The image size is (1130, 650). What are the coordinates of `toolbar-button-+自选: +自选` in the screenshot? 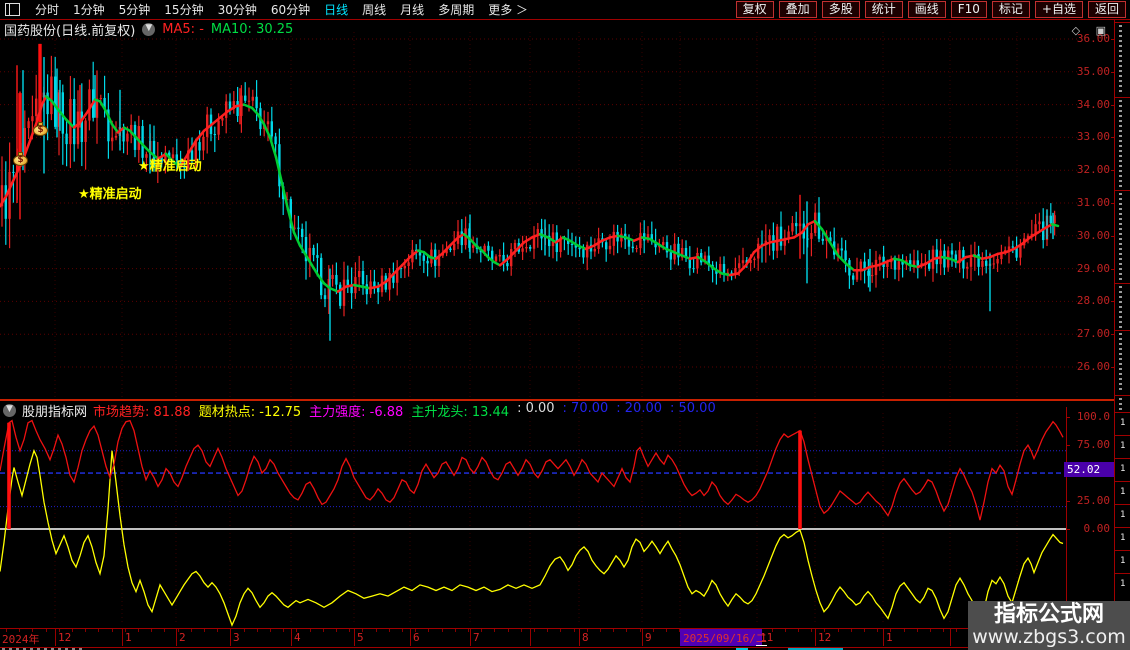 It's located at (1058, 9).